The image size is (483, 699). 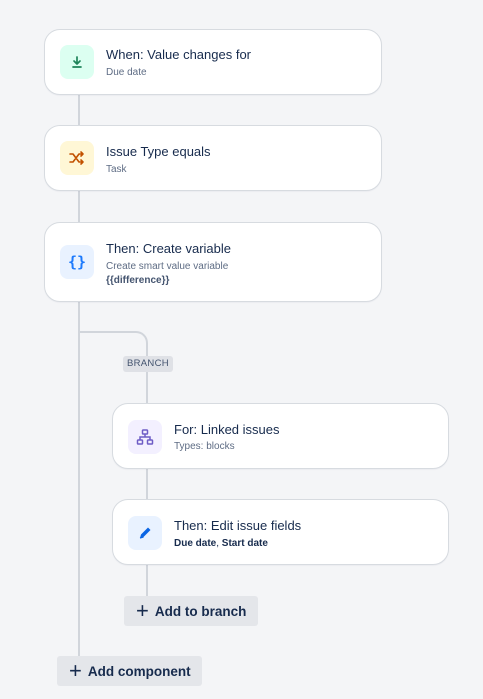 I want to click on curly-braces-icon: {}, so click(x=77, y=262).